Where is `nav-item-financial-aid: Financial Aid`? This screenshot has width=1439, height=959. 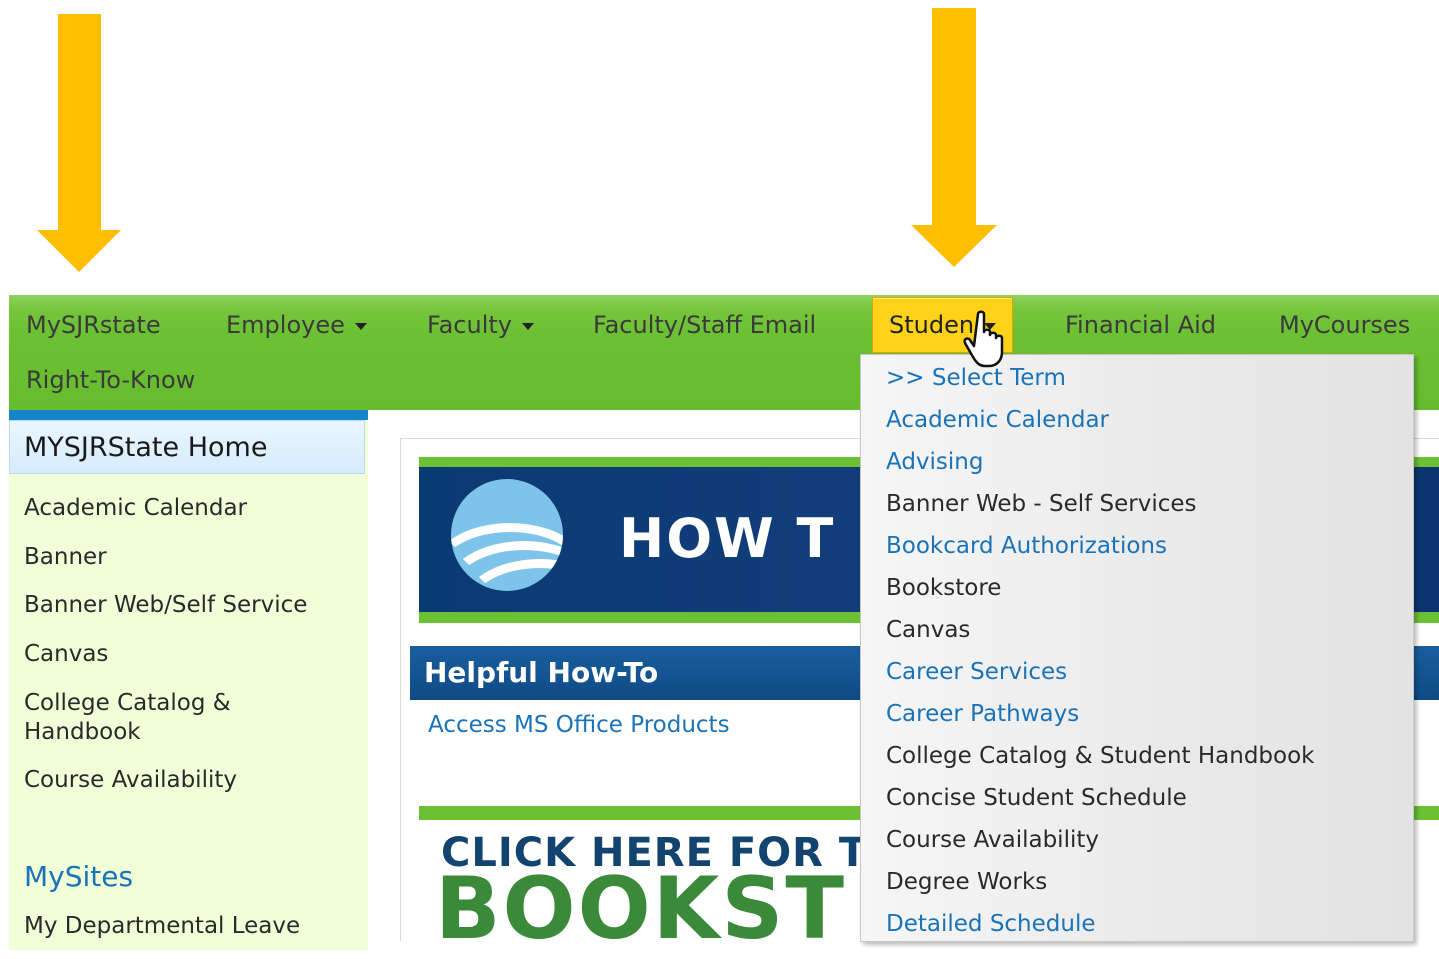 nav-item-financial-aid: Financial Aid is located at coordinates (1140, 325).